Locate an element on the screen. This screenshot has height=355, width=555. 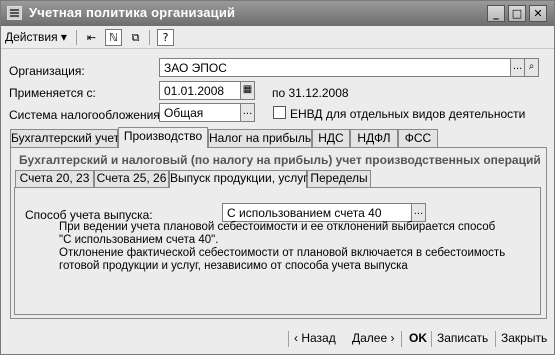
search-icon: ⌕ is located at coordinates (531, 67).